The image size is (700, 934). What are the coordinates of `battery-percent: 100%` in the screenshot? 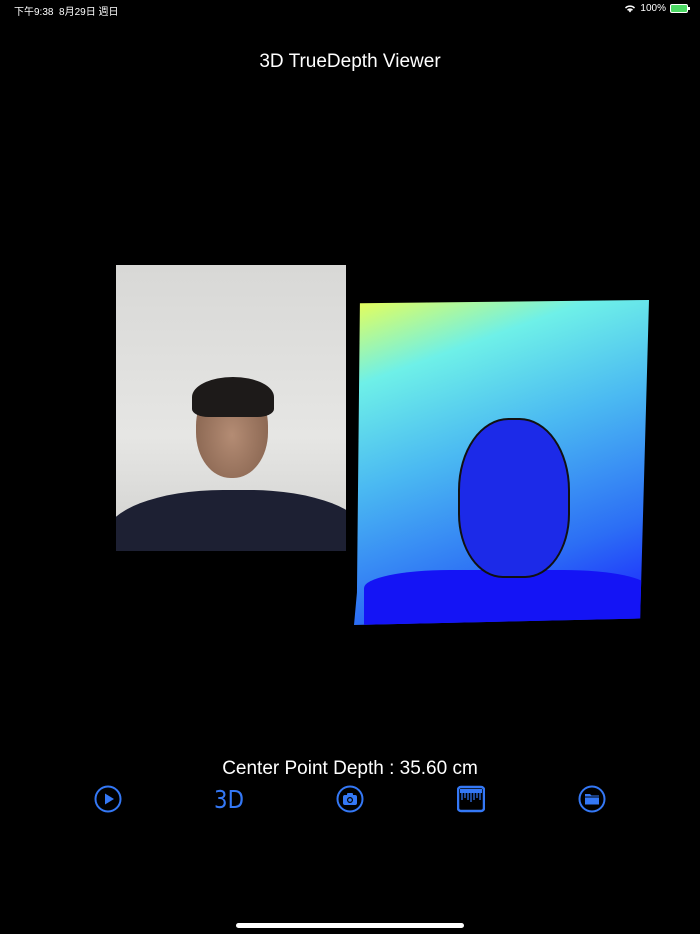 It's located at (653, 8).